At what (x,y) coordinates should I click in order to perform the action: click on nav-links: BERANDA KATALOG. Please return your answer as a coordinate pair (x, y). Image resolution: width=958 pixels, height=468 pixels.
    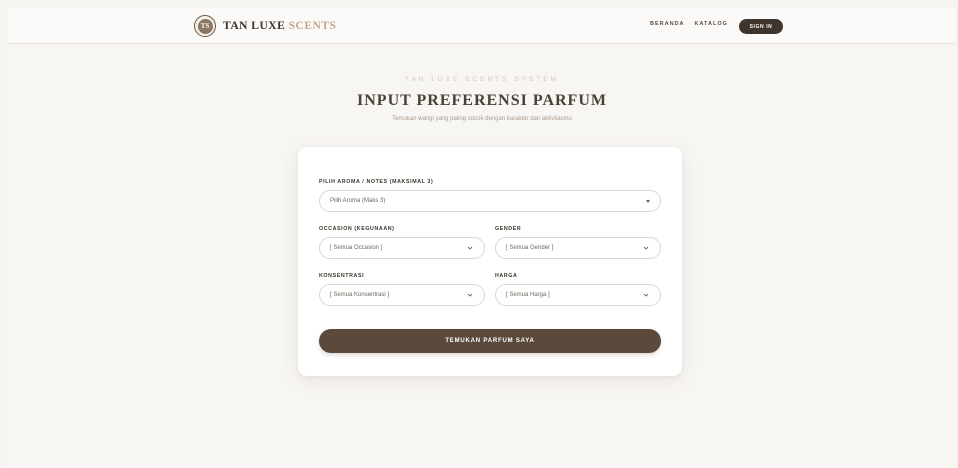
    Looking at the image, I should click on (689, 24).